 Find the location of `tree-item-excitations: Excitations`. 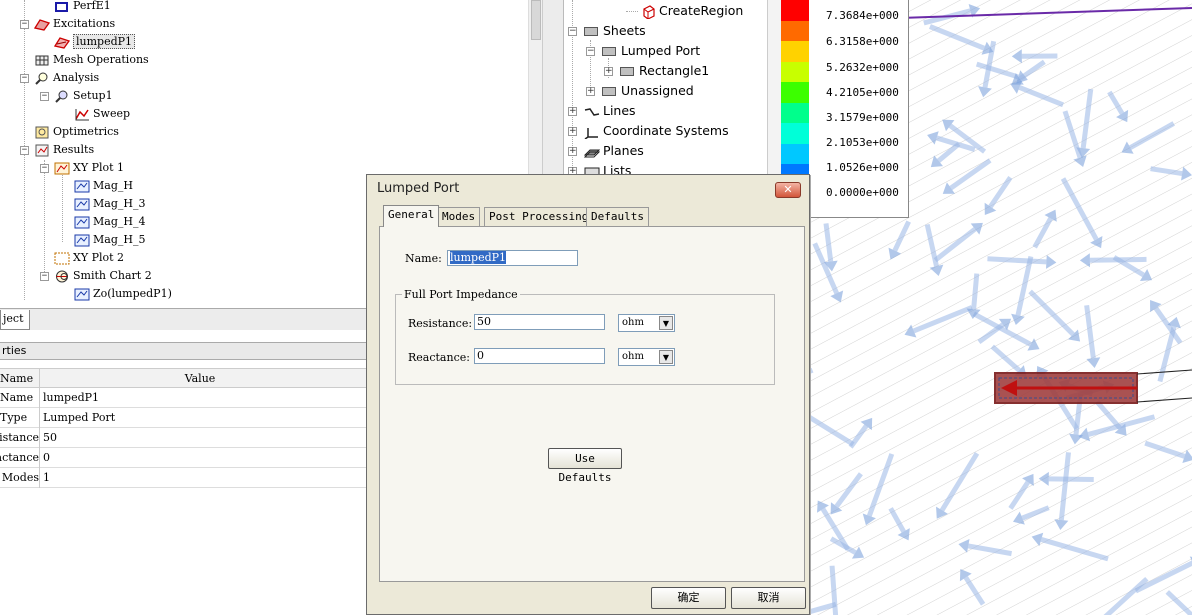

tree-item-excitations: Excitations is located at coordinates (74, 24).